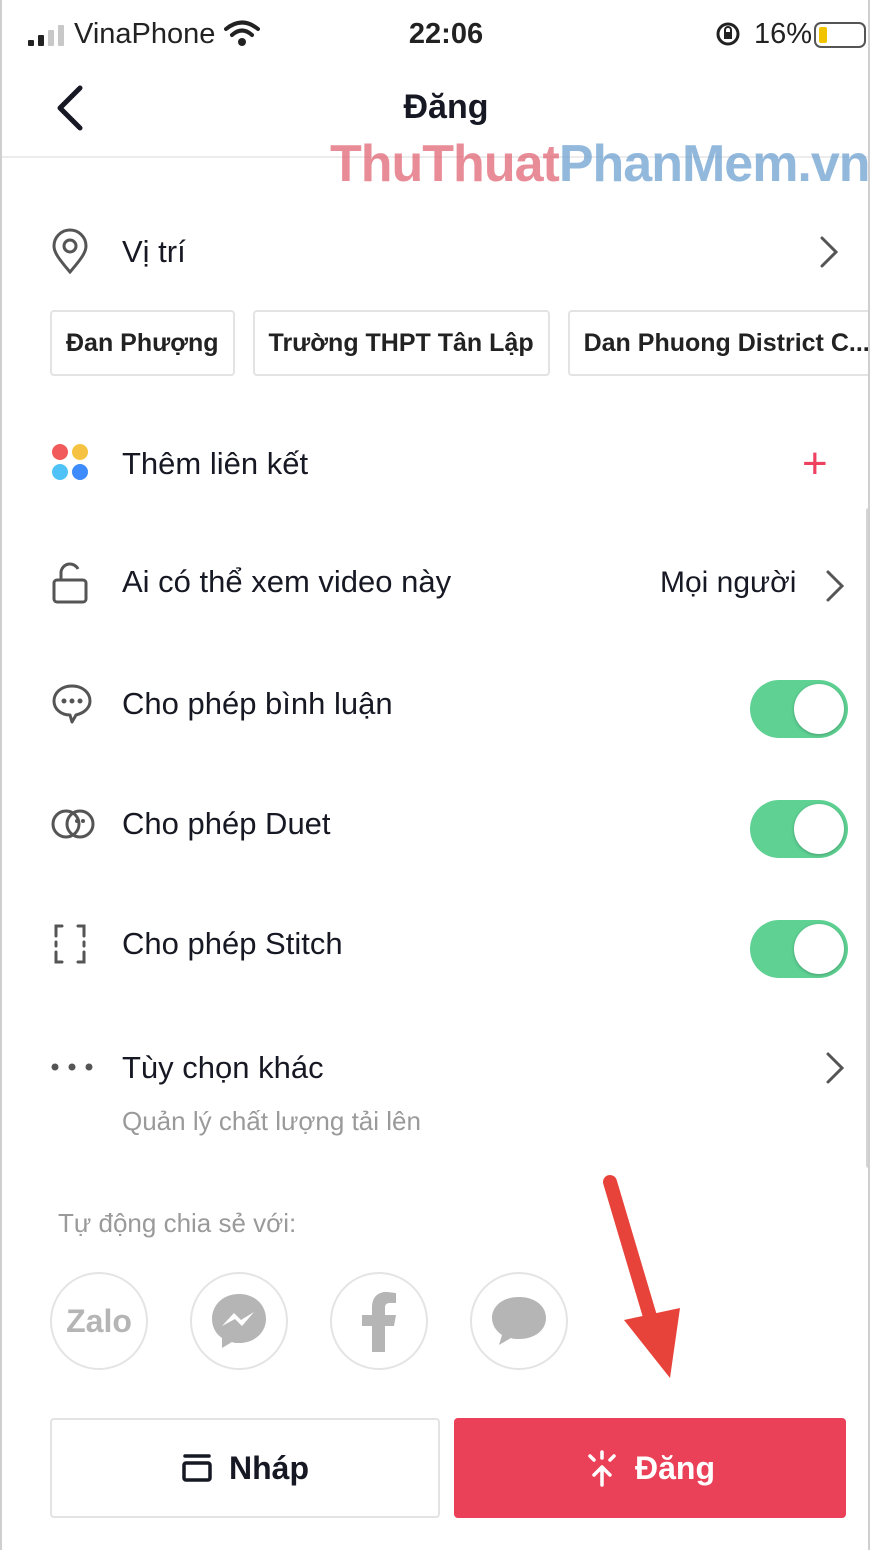  I want to click on draft-button: Nháp, so click(245, 1468).